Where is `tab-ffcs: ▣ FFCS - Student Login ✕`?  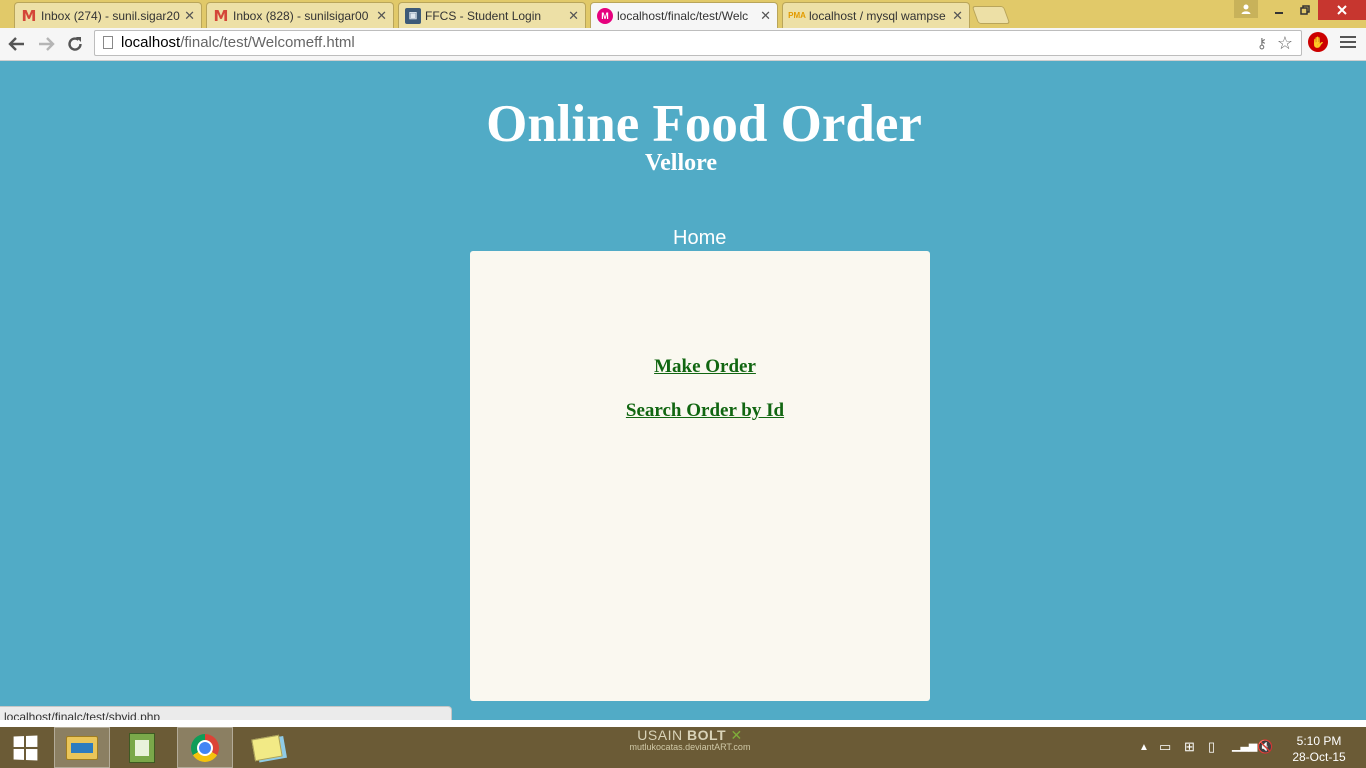
tab-ffcs: ▣ FFCS - Student Login ✕ is located at coordinates (492, 15).